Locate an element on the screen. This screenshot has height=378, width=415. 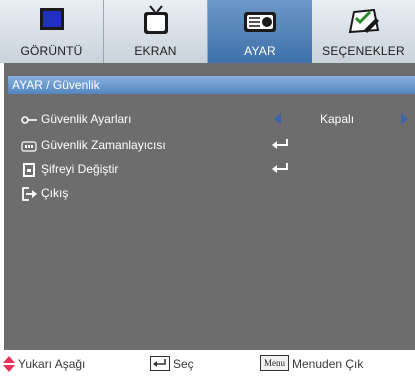
tab-ayar: AYAR is located at coordinates (260, 31).